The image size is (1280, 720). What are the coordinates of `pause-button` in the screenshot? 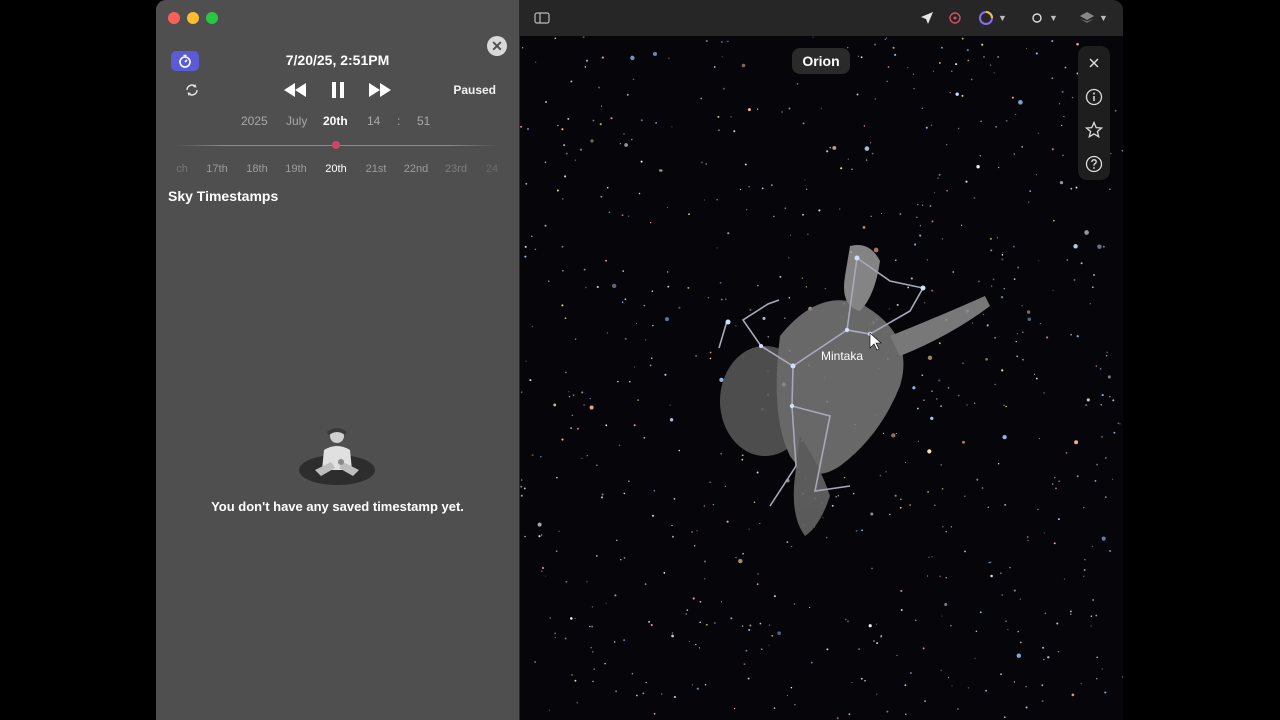 It's located at (338, 90).